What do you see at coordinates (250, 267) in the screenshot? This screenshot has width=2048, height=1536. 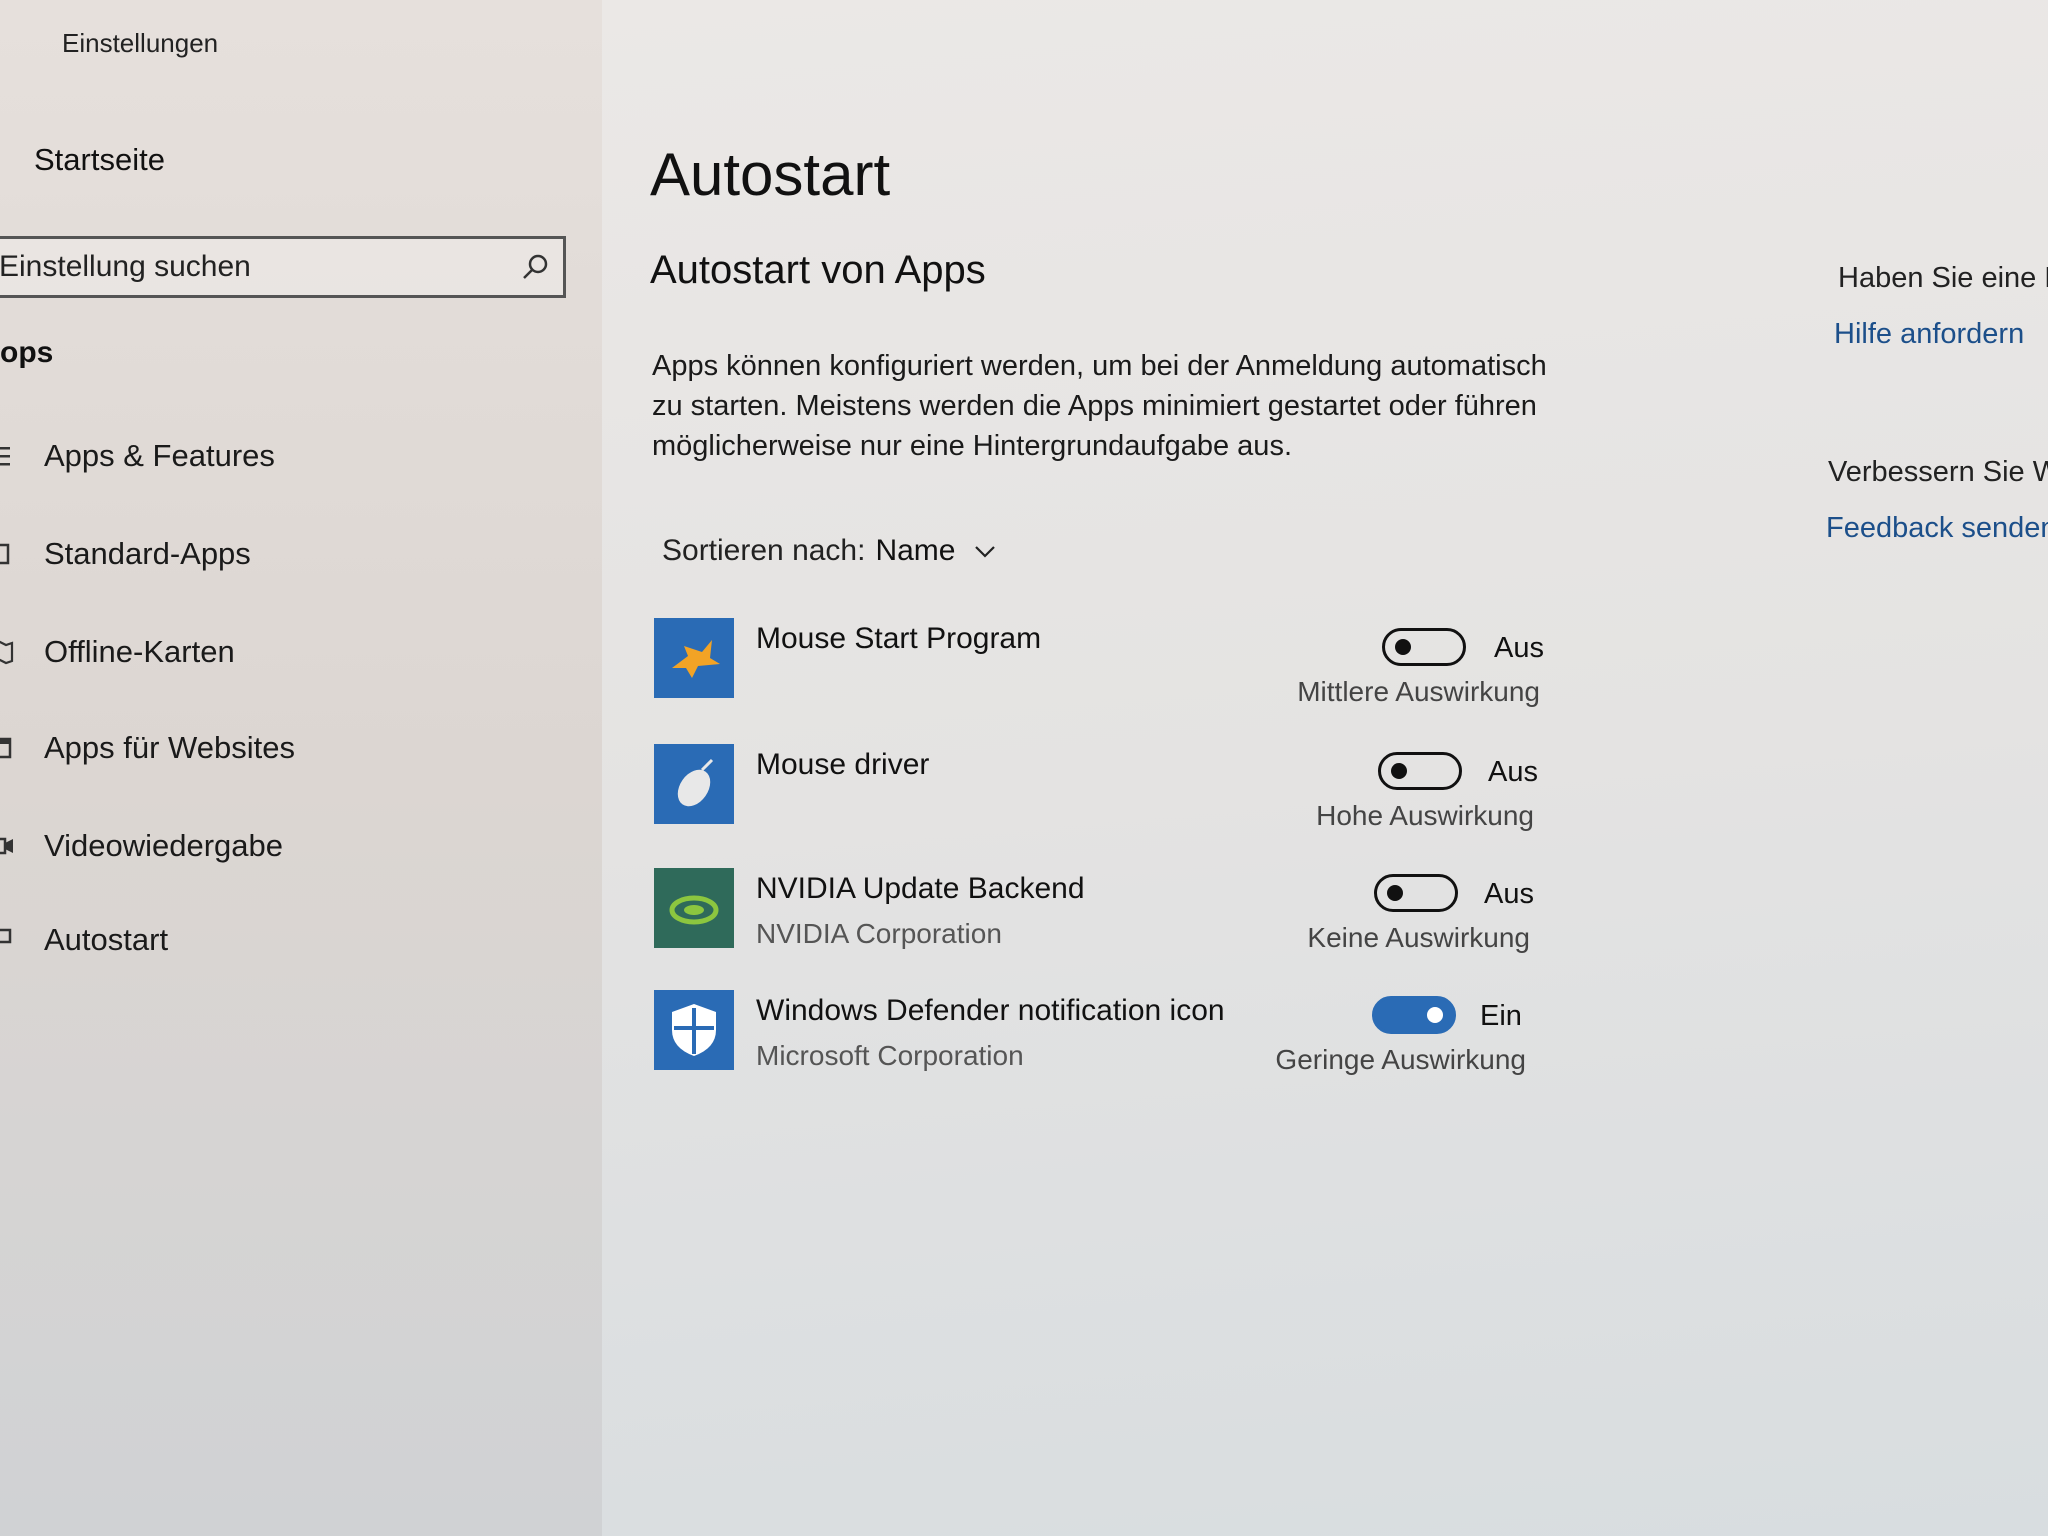 I see `search-input` at bounding box center [250, 267].